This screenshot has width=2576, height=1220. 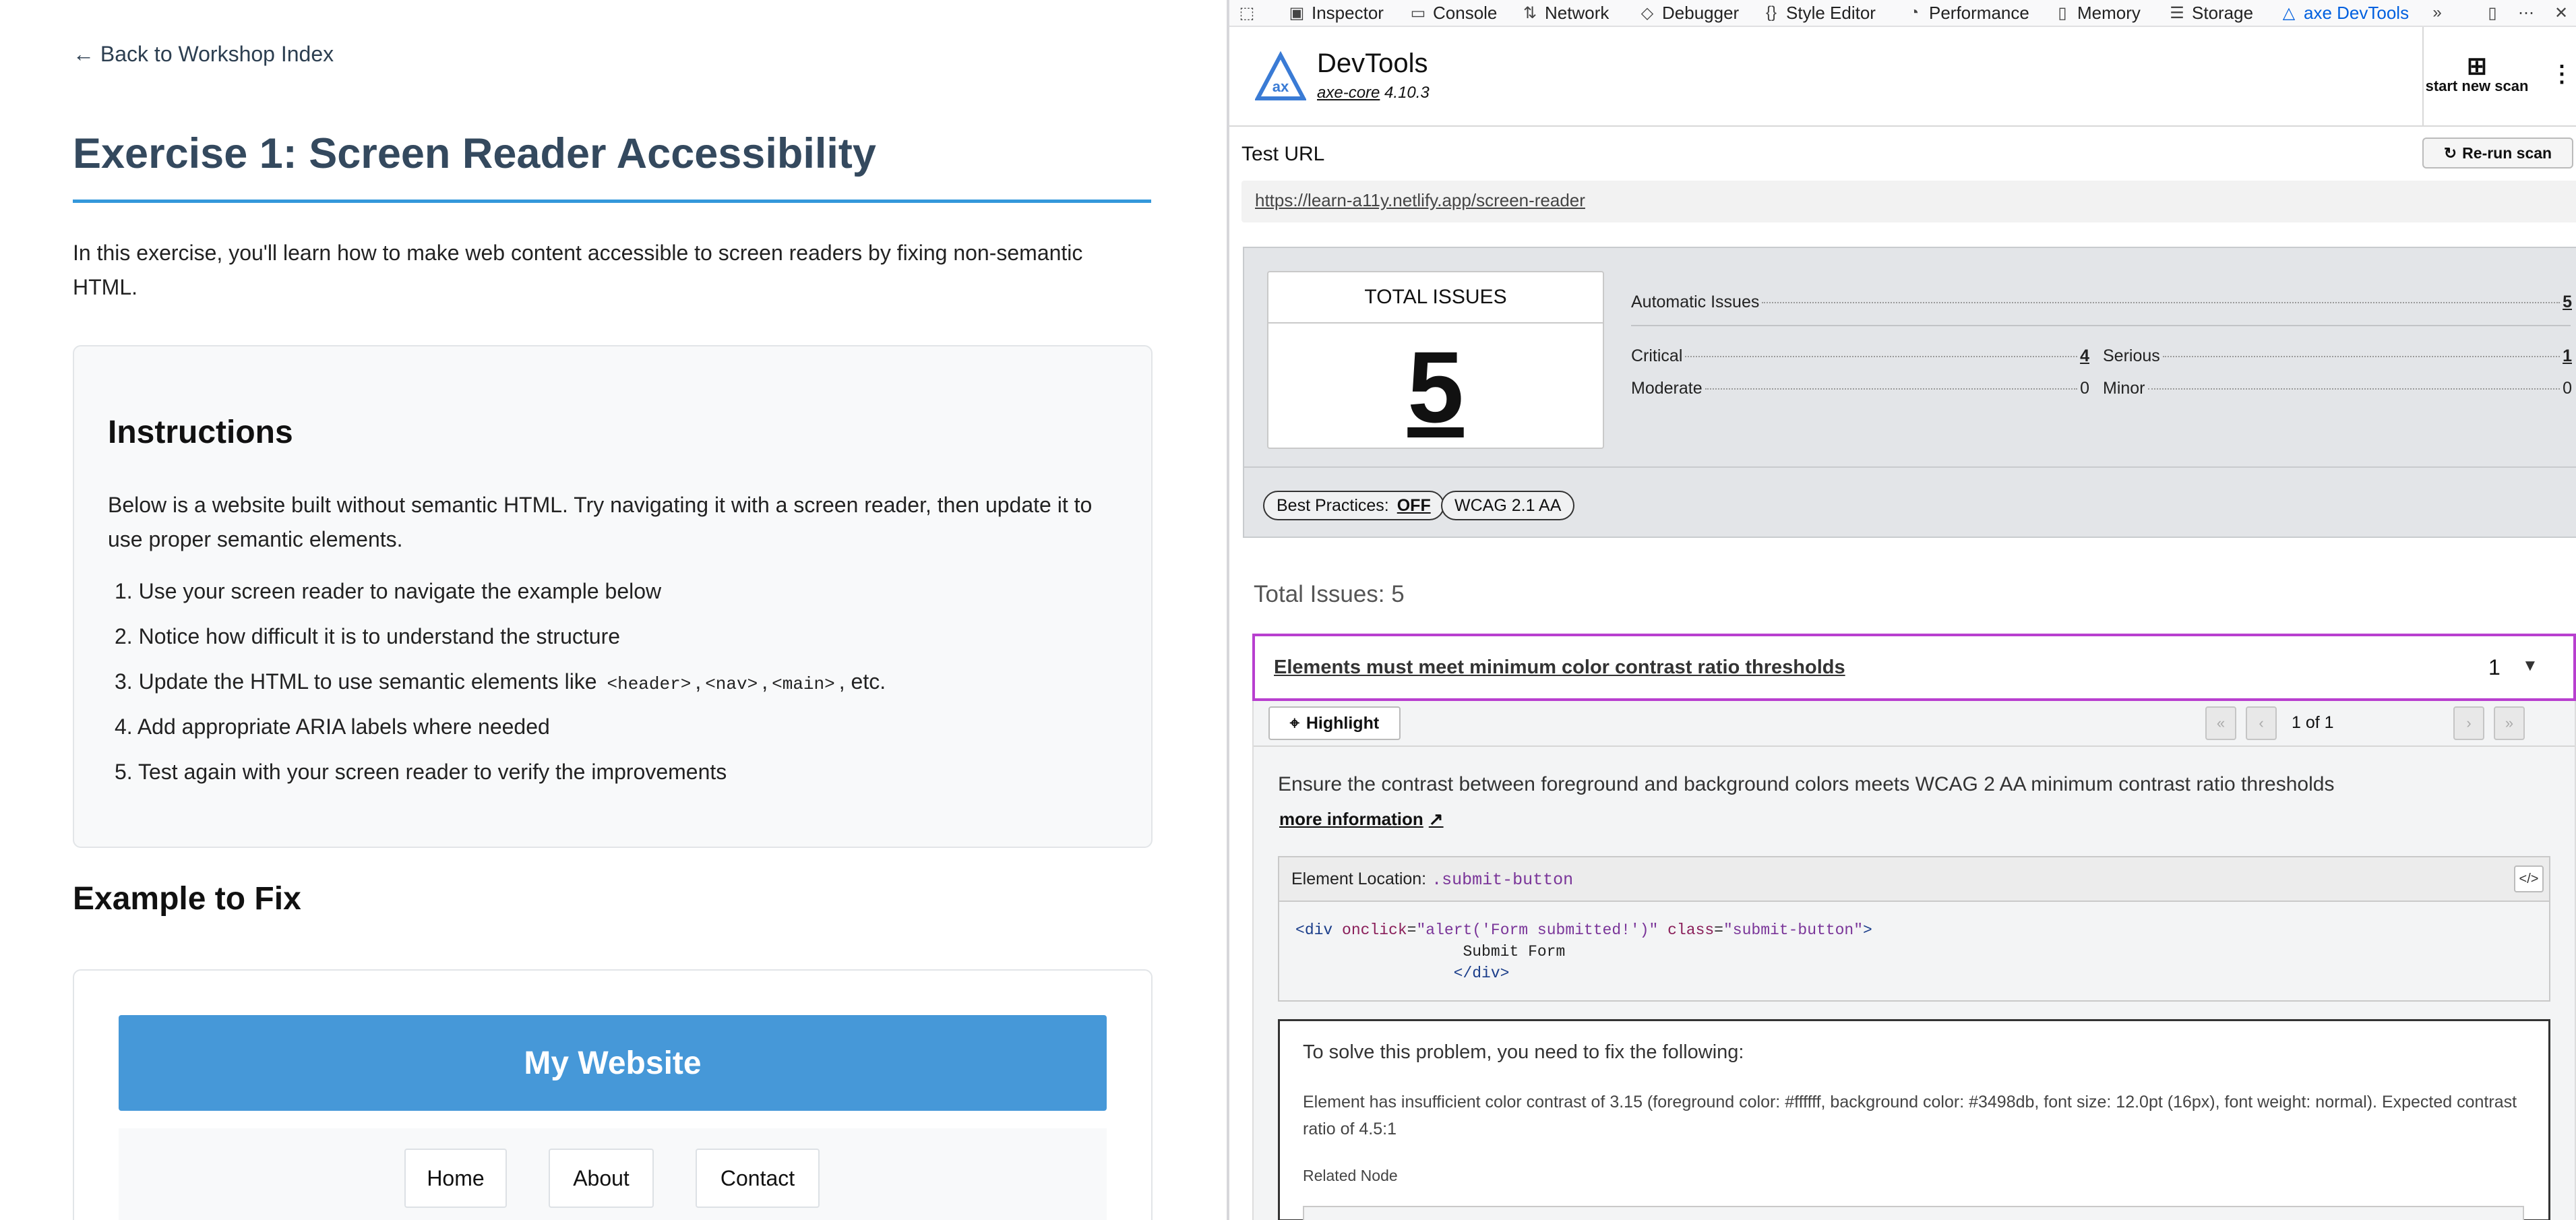 What do you see at coordinates (2498, 153) in the screenshot?
I see `rerun-scan-button: ↻ Re-run scan` at bounding box center [2498, 153].